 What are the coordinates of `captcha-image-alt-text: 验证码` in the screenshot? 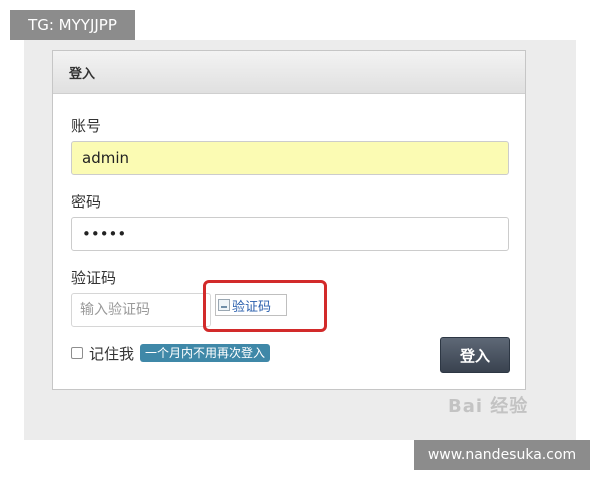 It's located at (252, 307).